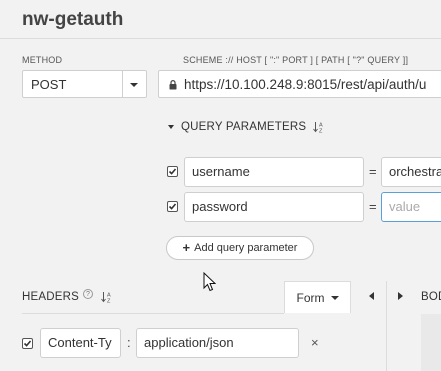 The width and height of the screenshot is (441, 371). What do you see at coordinates (431, 297) in the screenshot?
I see `body-heading: BOD` at bounding box center [431, 297].